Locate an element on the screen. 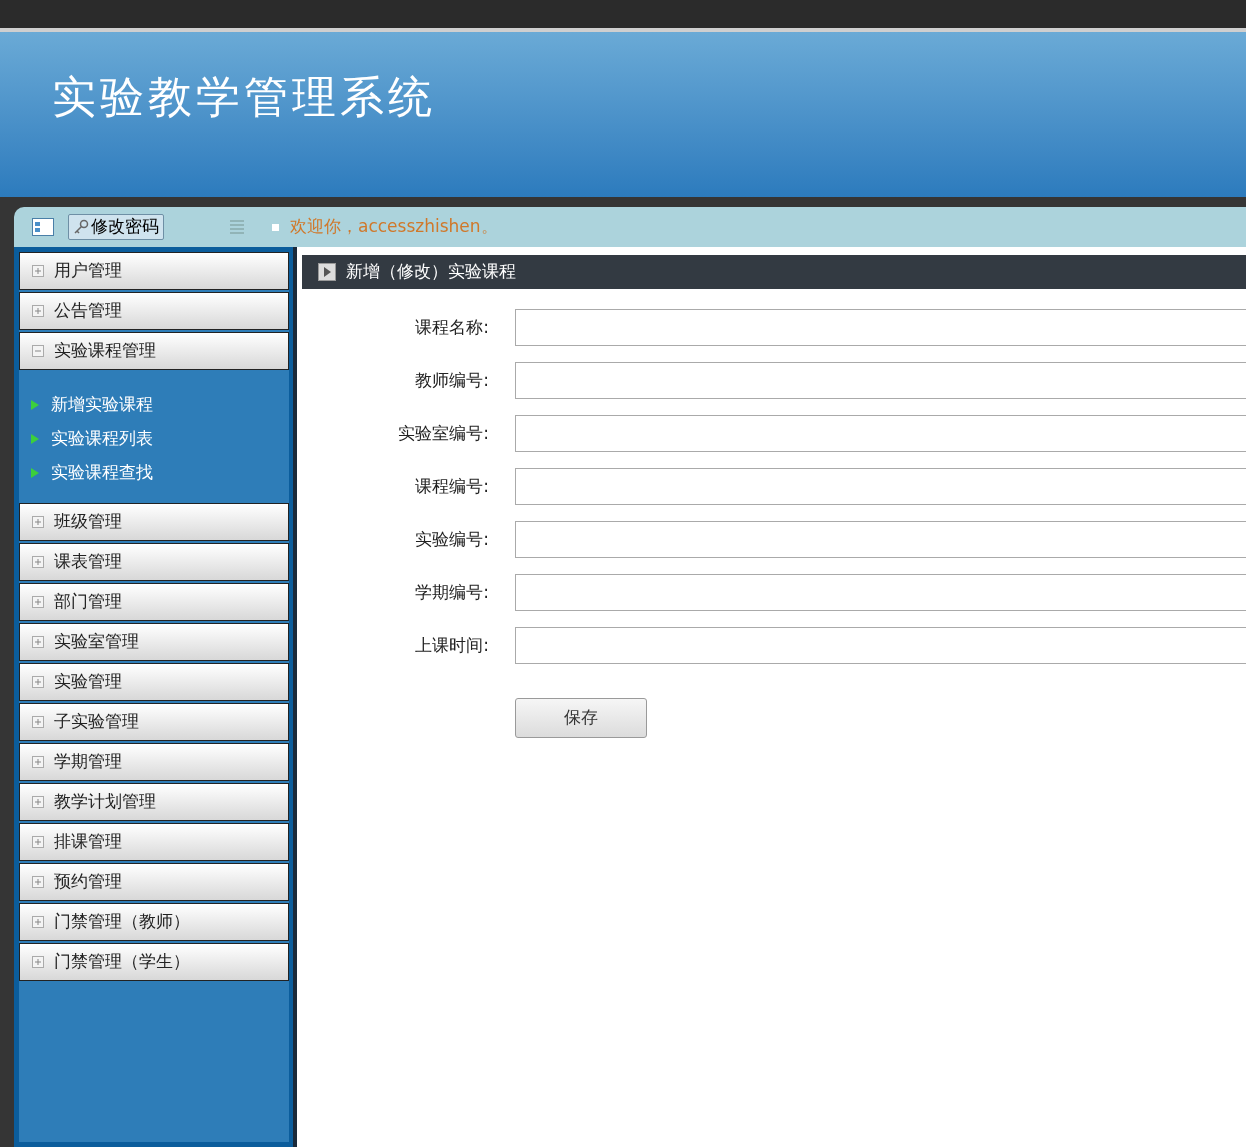  save-button: 保存 is located at coordinates (581, 718).